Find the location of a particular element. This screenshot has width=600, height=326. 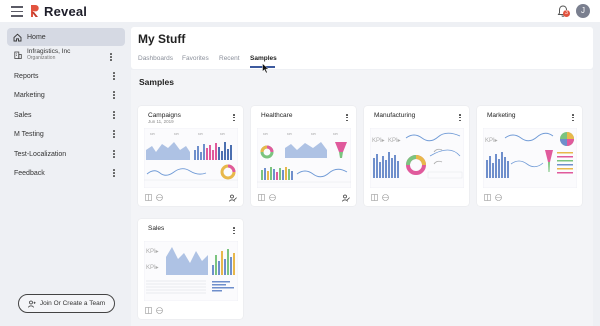

app-logo: Reveal is located at coordinates (58, 11).